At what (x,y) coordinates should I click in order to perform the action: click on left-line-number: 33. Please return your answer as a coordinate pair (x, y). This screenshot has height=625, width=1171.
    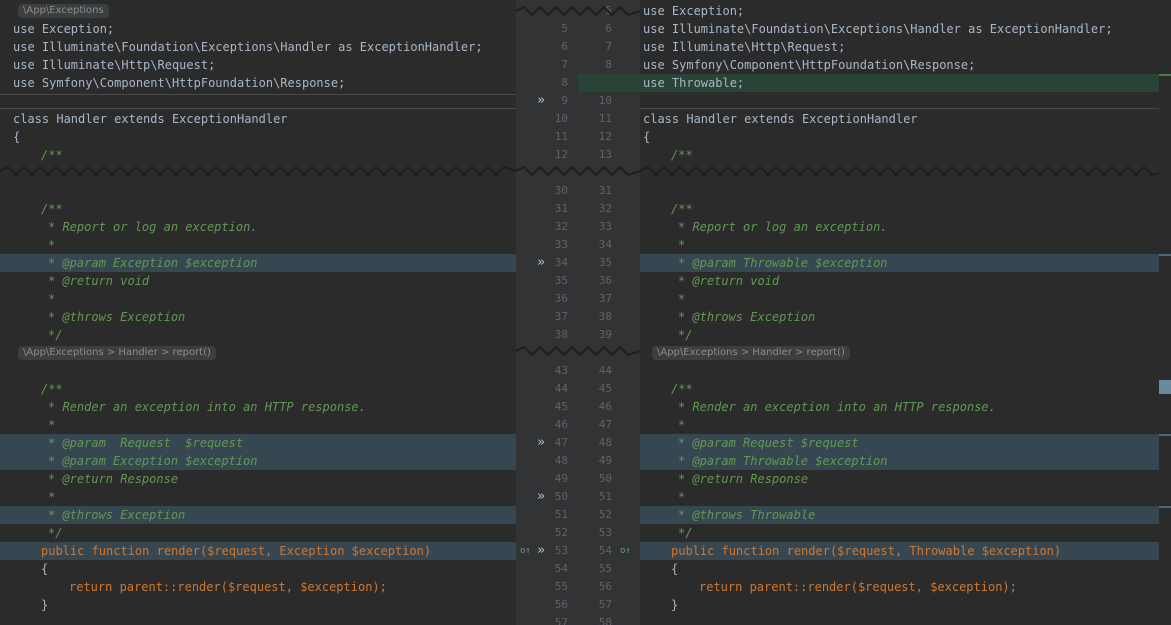
    Looking at the image, I should click on (561, 244).